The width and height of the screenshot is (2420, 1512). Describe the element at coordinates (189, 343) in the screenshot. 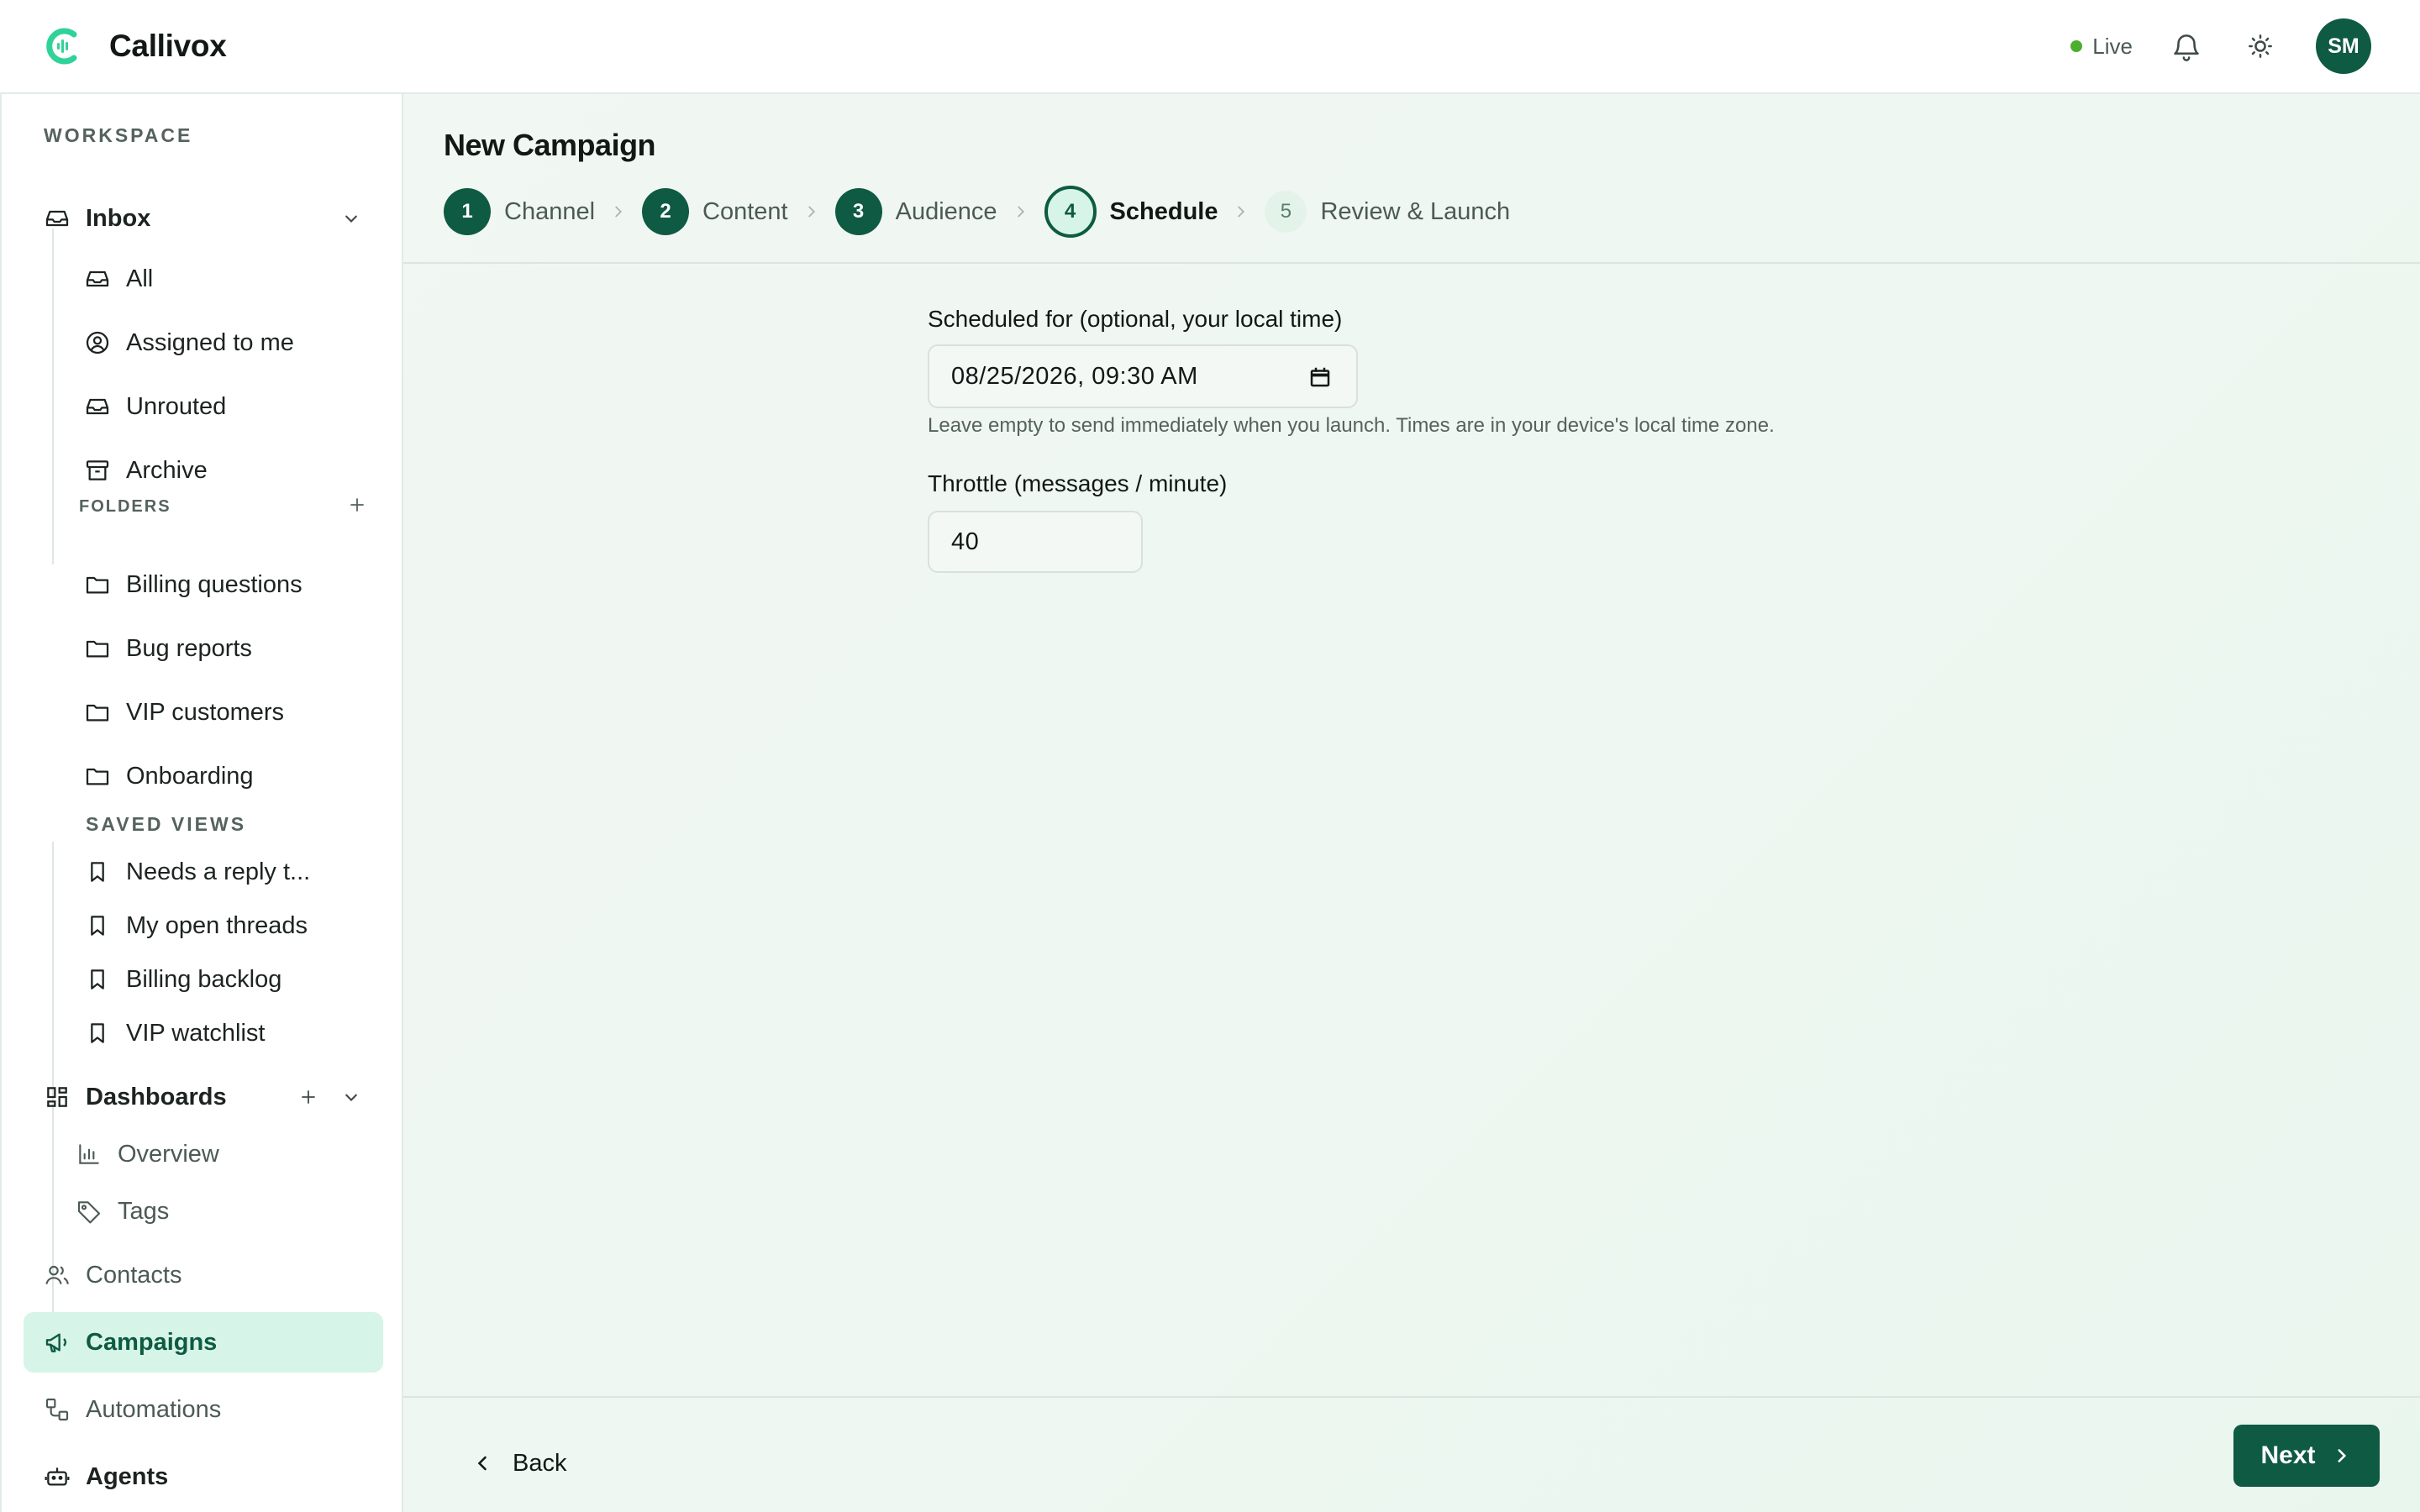

I see `sidebar-item-assigned-to-me: Assigned to me` at that location.